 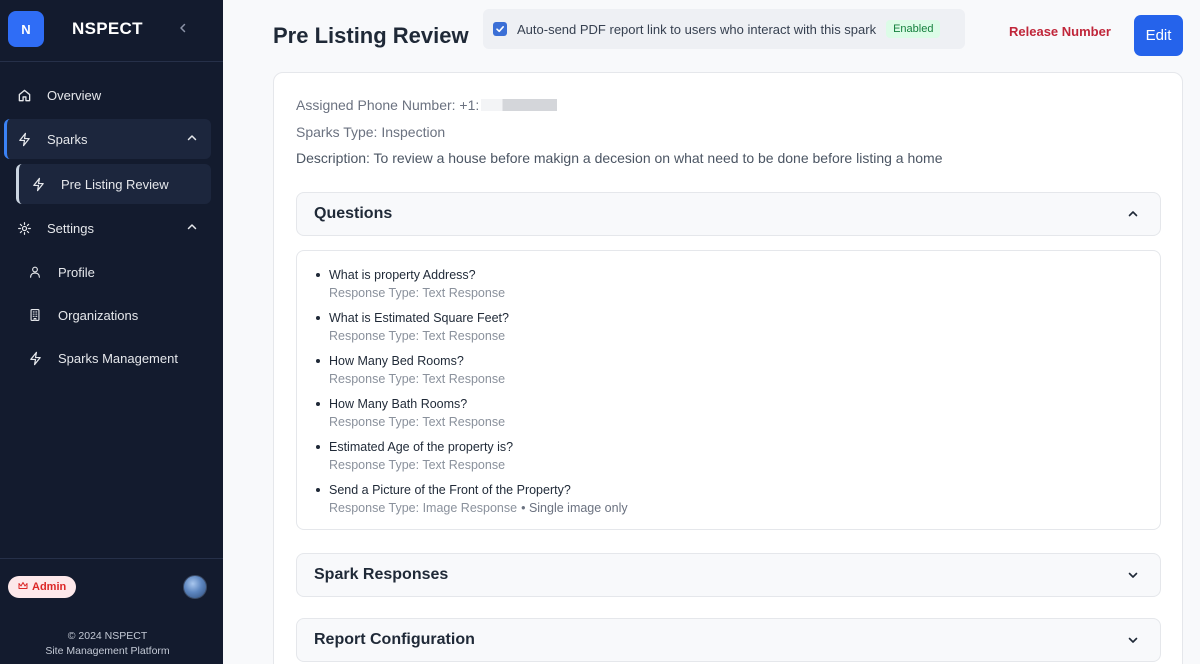 I want to click on assigned-phone: Assigned Phone Number: +1:, so click(x=427, y=105).